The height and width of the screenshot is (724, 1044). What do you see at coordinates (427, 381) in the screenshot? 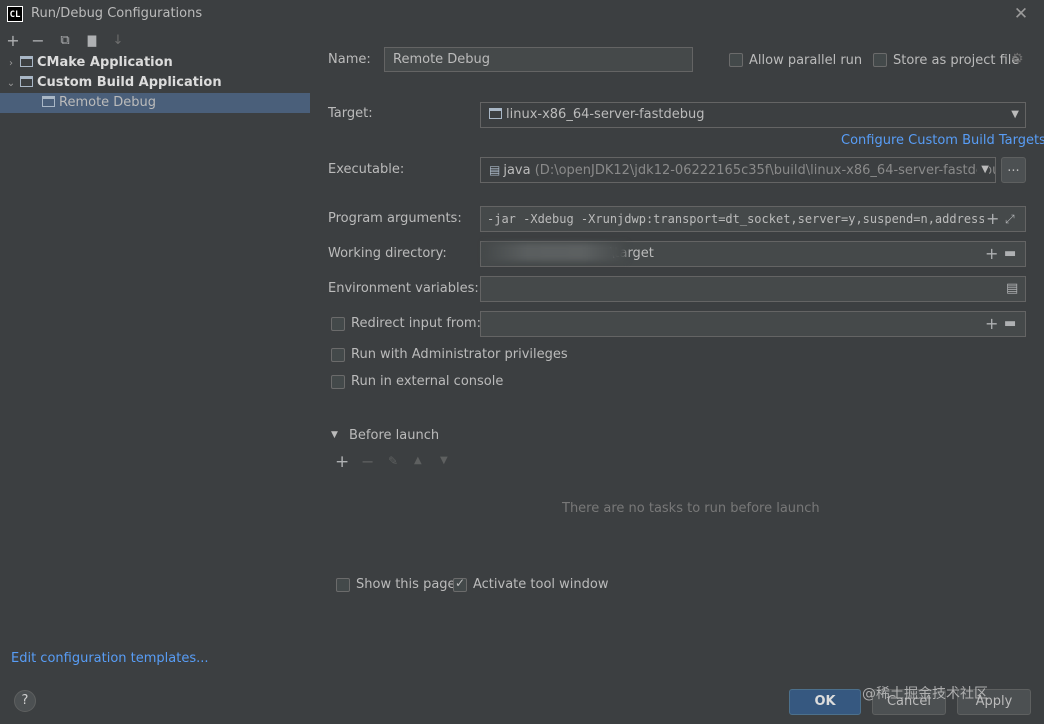
I see `run-in-external-console-label: Run in external console` at bounding box center [427, 381].